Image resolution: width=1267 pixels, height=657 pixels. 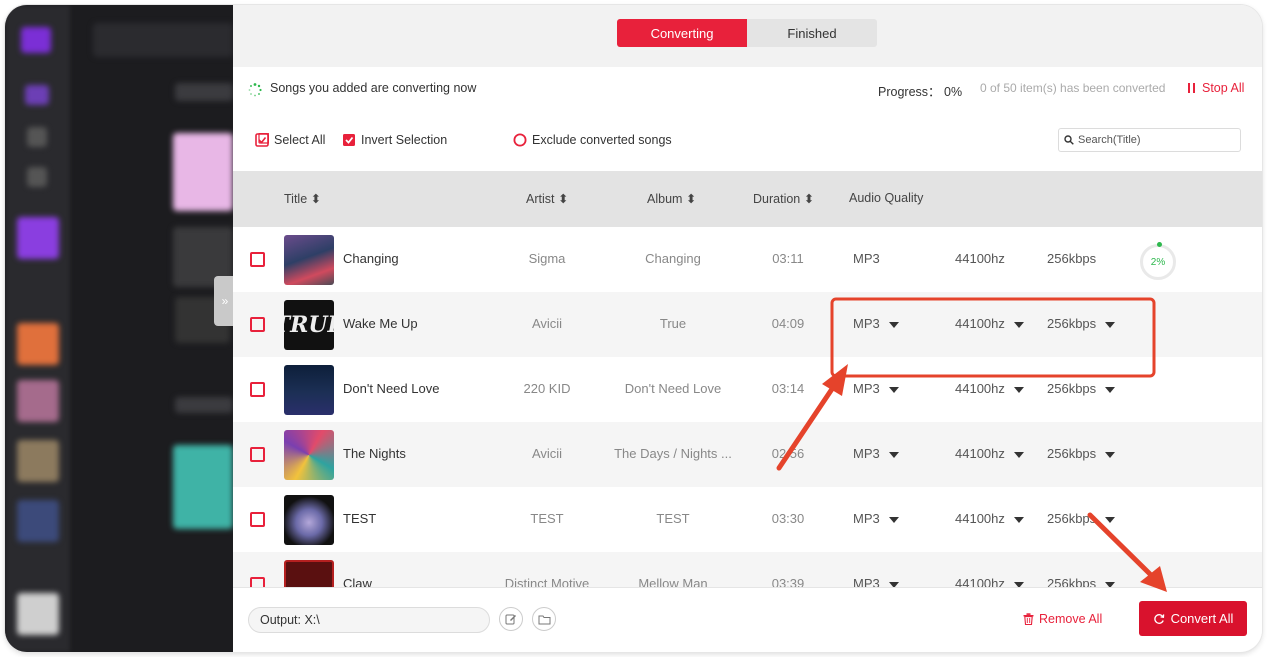 I want to click on song-artist: Sigma, so click(x=547, y=258).